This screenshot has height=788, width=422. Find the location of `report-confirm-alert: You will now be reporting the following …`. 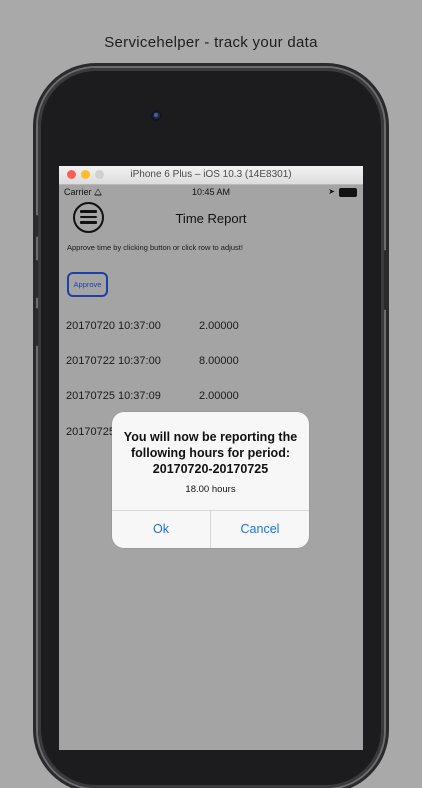

report-confirm-alert: You will now be reporting the following … is located at coordinates (210, 480).